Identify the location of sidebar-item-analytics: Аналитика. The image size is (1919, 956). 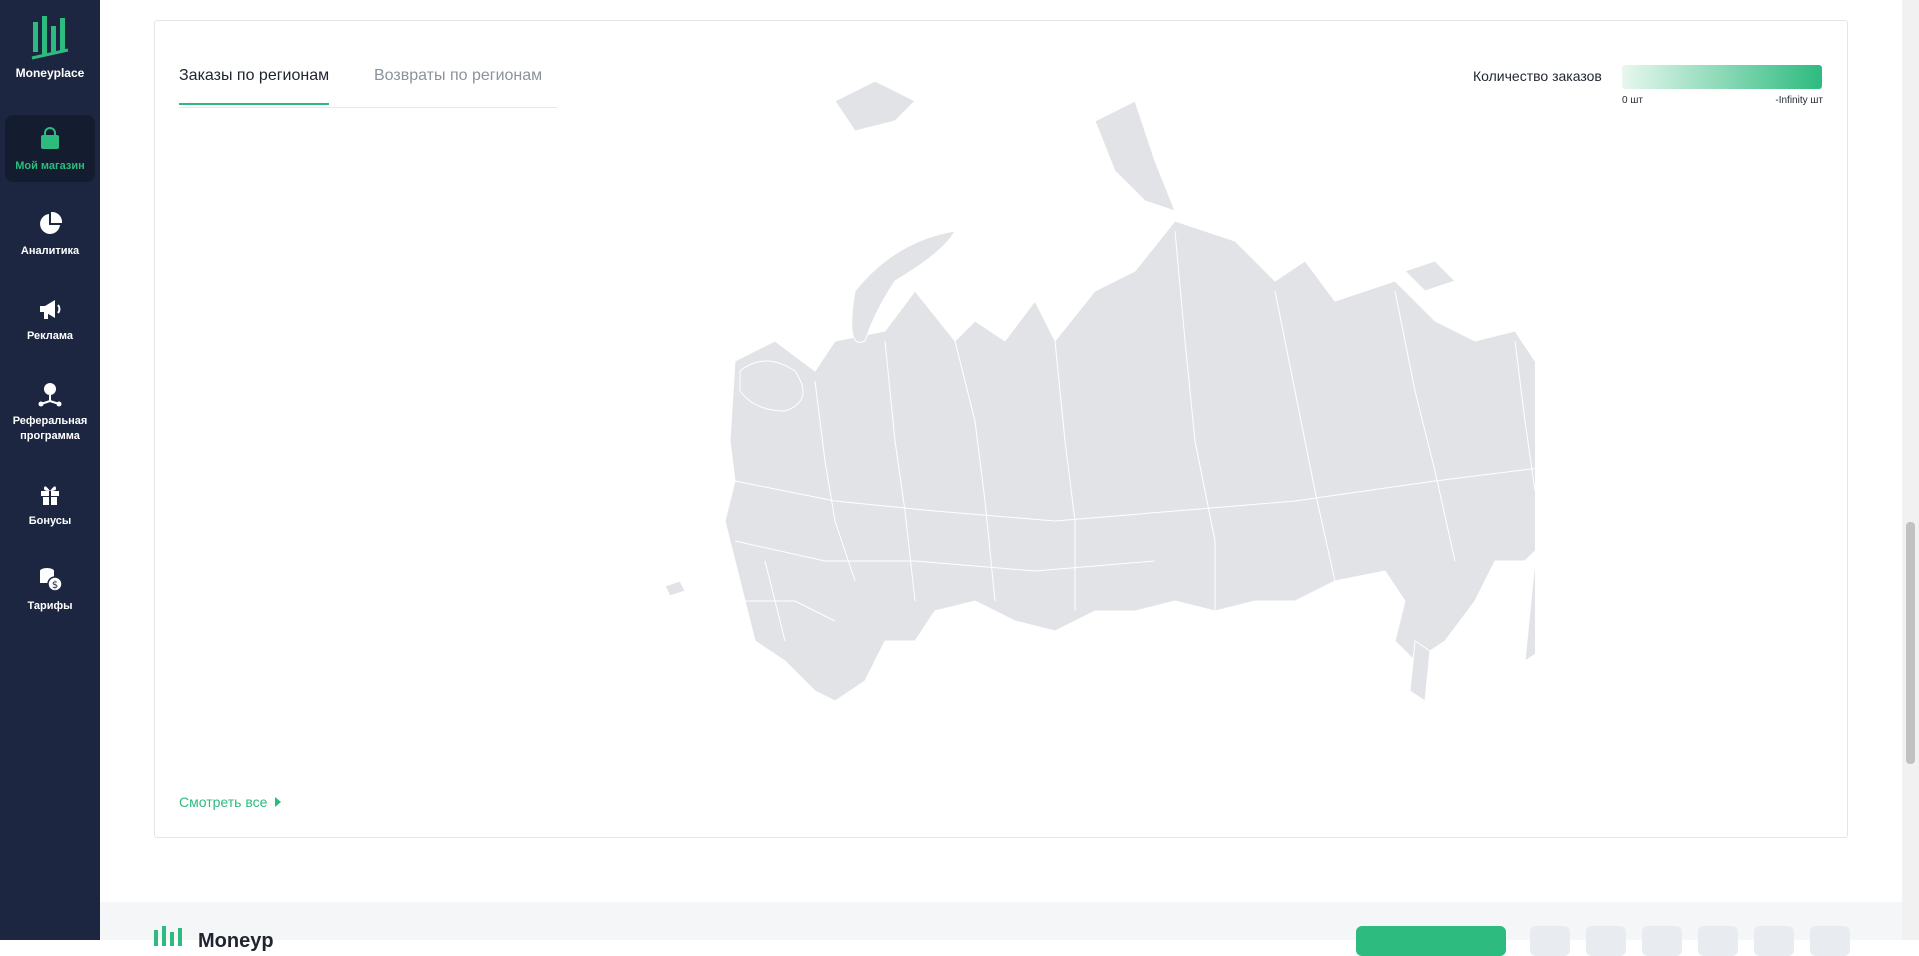
(50, 233).